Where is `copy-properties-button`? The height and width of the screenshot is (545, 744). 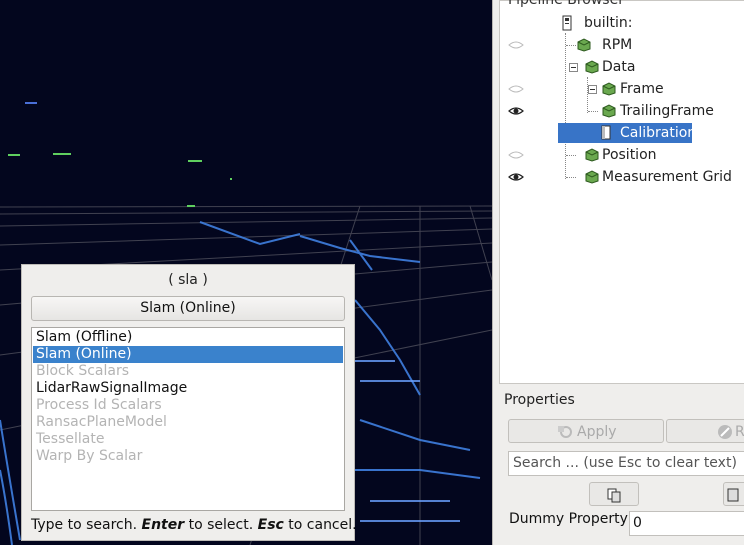 copy-properties-button is located at coordinates (614, 494).